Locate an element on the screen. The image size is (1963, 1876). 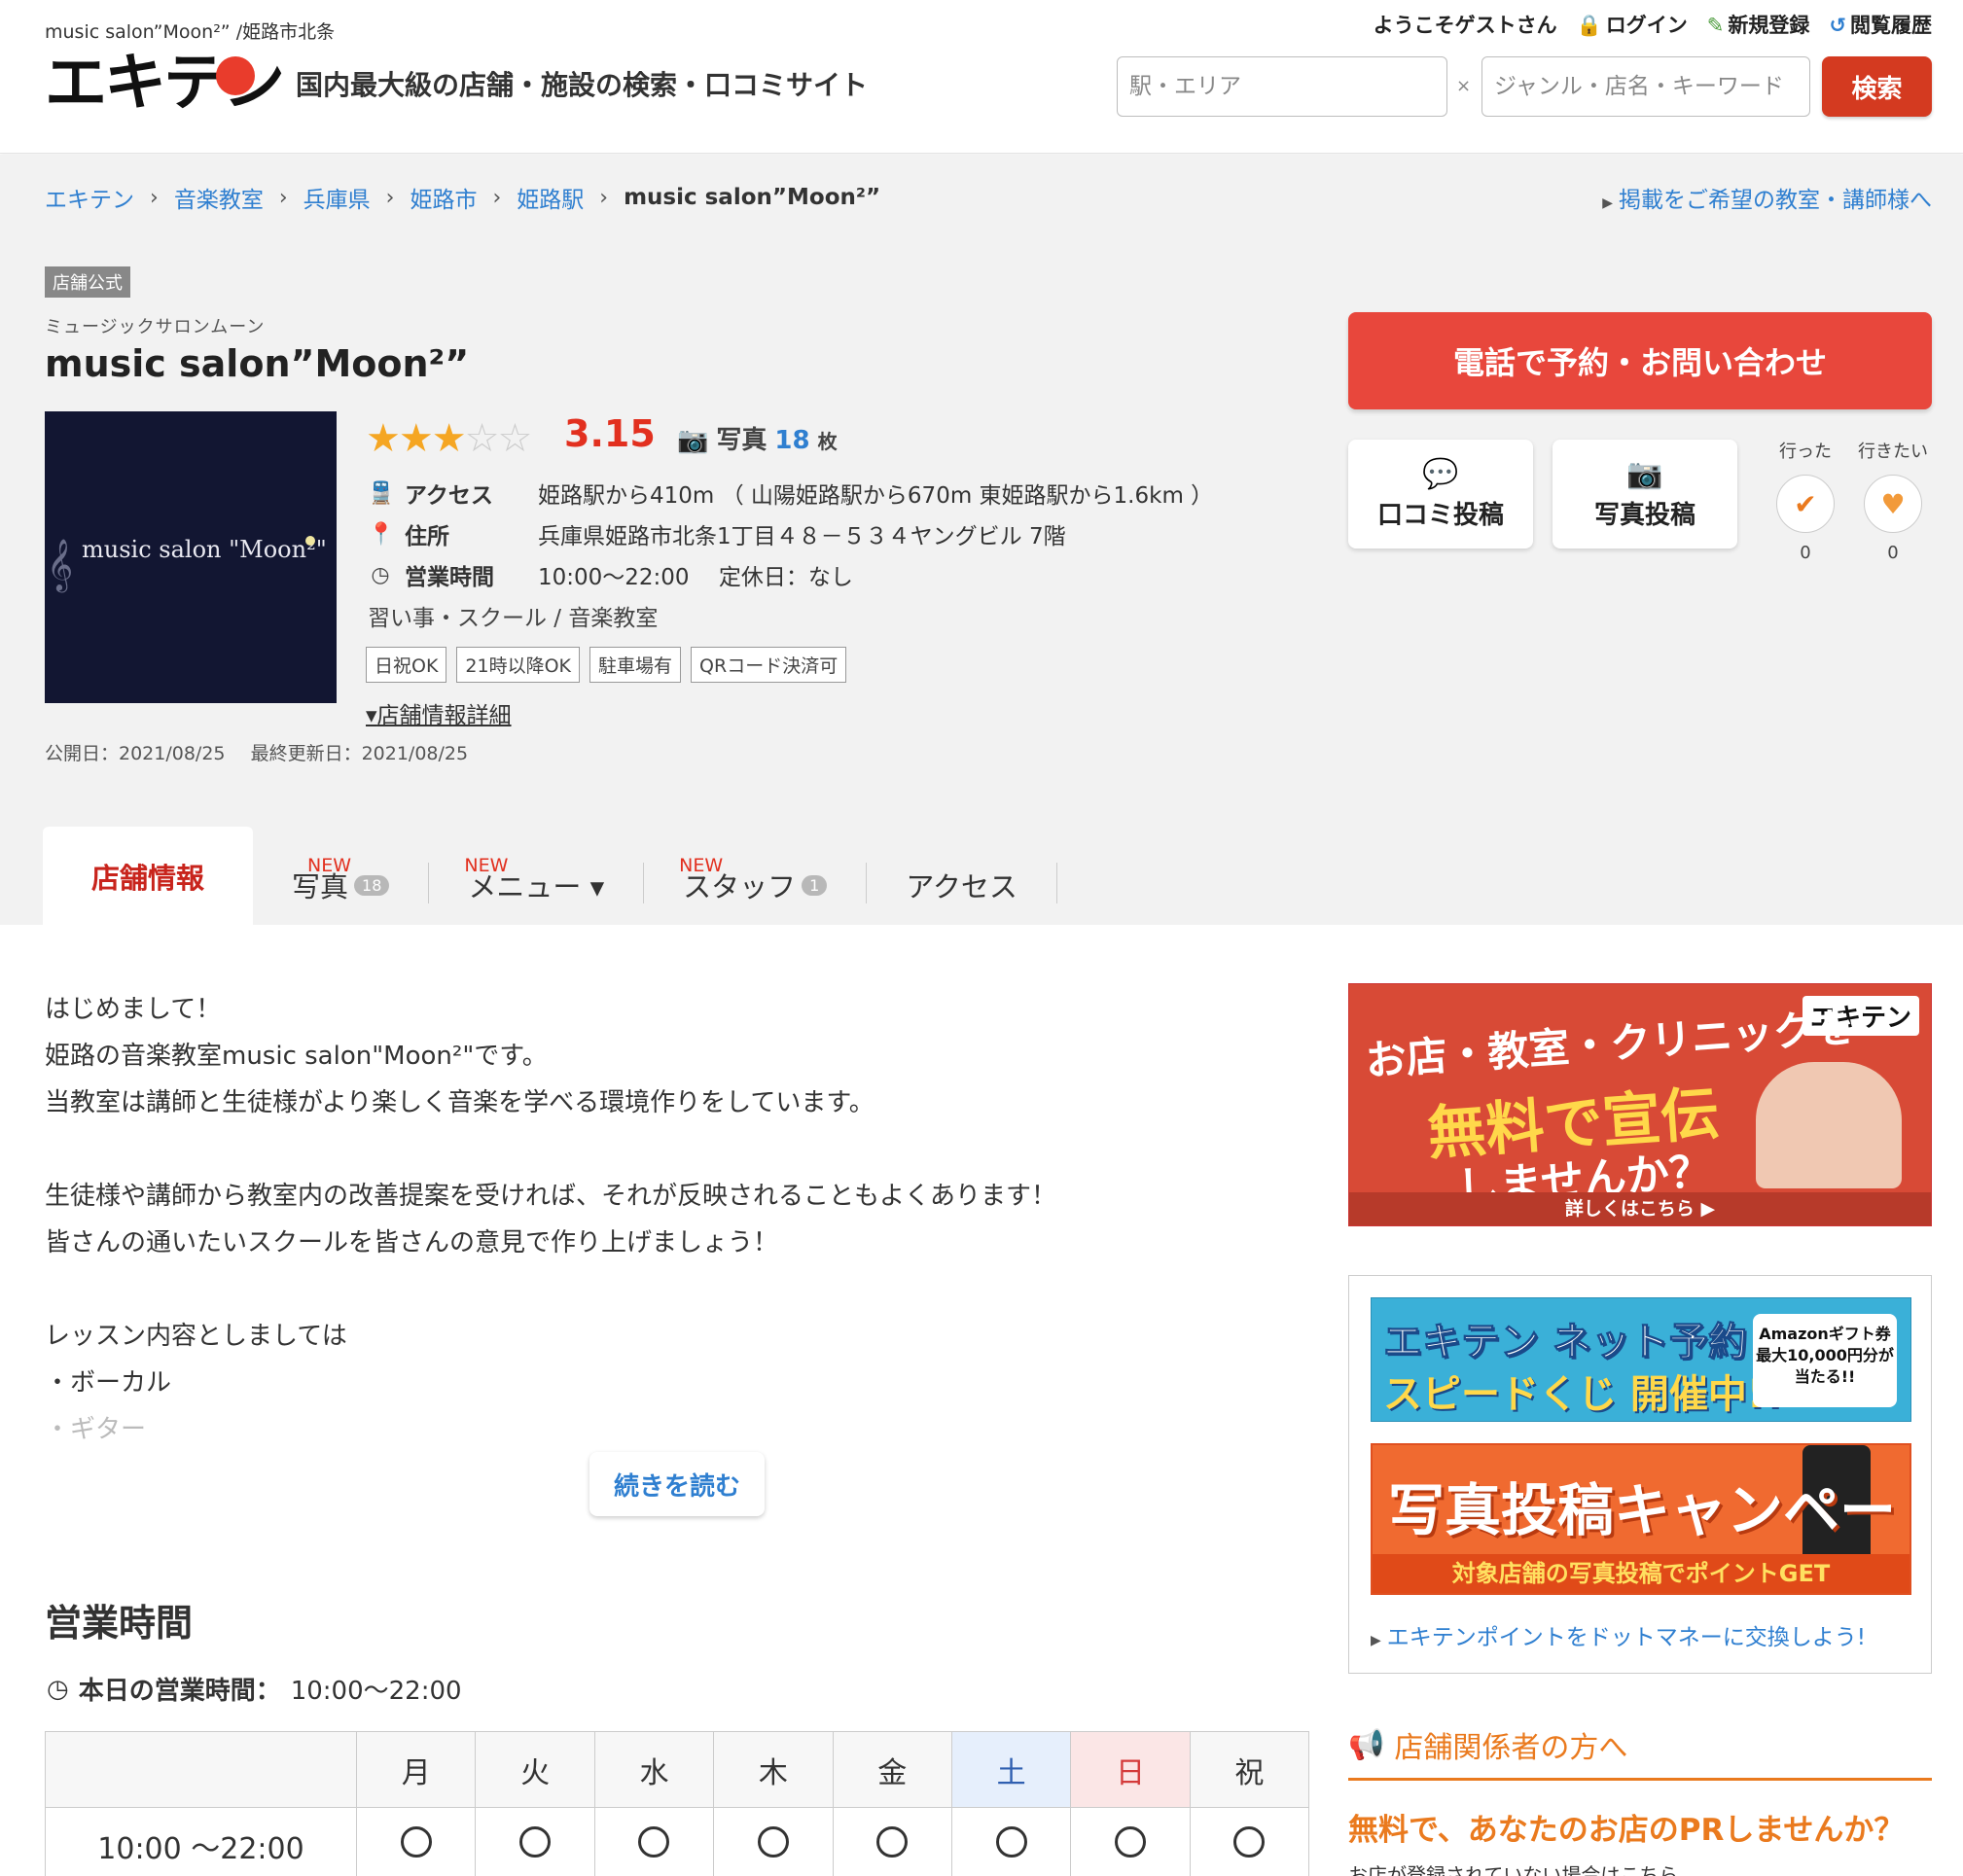
site-logo: エキテン is located at coordinates (165, 84).